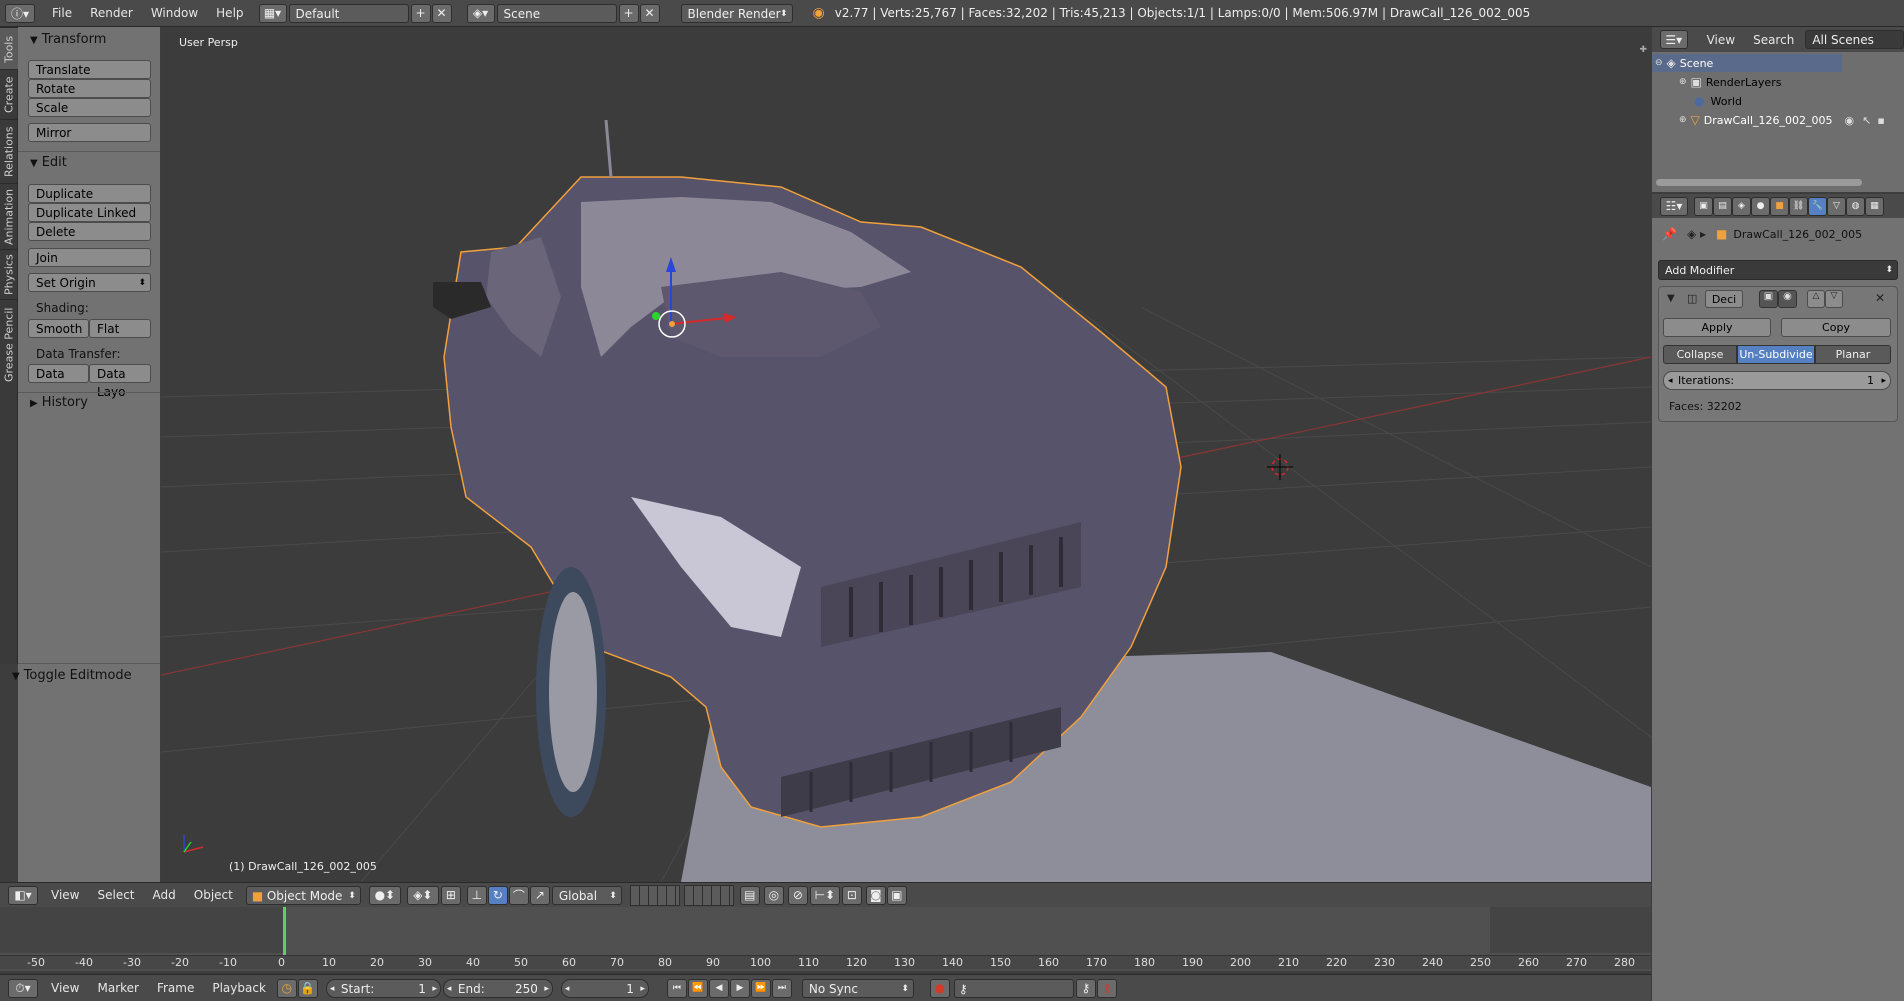 This screenshot has width=1904, height=1001. I want to click on end-frame-field: ◂ End: 250 ▸, so click(497, 988).